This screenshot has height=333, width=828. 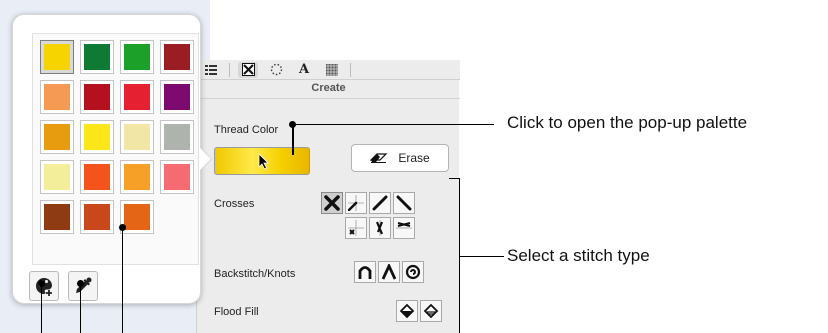 What do you see at coordinates (404, 228) in the screenshot?
I see `half-cross-stitch-button` at bounding box center [404, 228].